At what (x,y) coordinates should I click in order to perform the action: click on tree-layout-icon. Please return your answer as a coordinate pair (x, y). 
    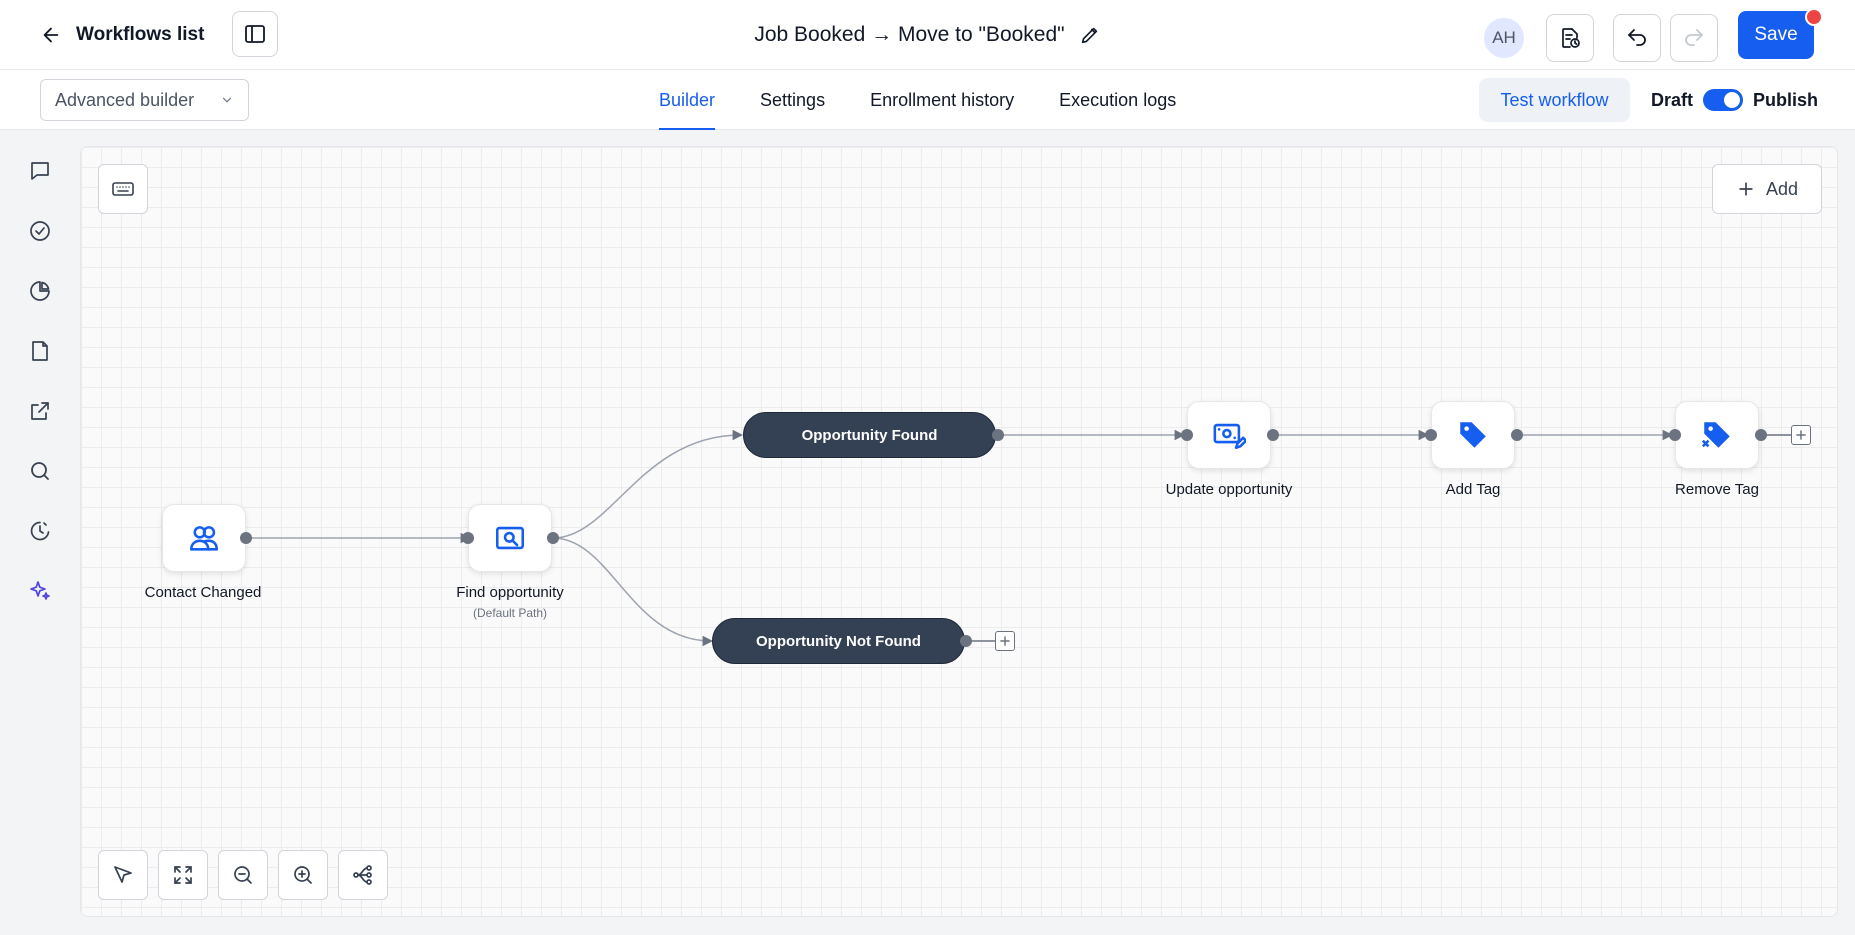
    Looking at the image, I should click on (362, 875).